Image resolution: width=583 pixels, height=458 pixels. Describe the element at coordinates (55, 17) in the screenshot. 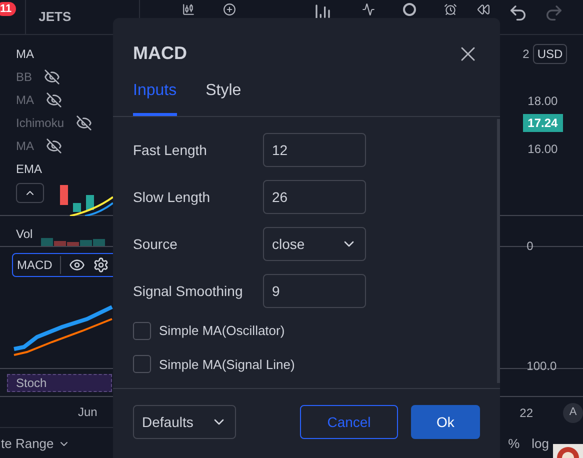

I see `symbol-name: JETS` at that location.